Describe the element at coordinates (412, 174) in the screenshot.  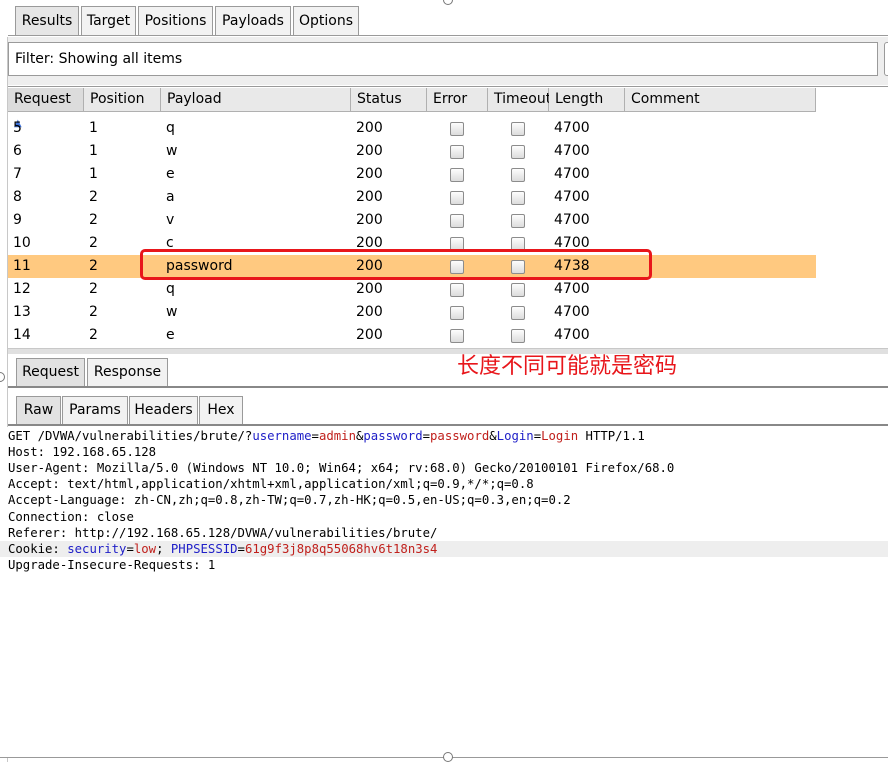
I see `table-row: 7 1 e 200 4700` at that location.